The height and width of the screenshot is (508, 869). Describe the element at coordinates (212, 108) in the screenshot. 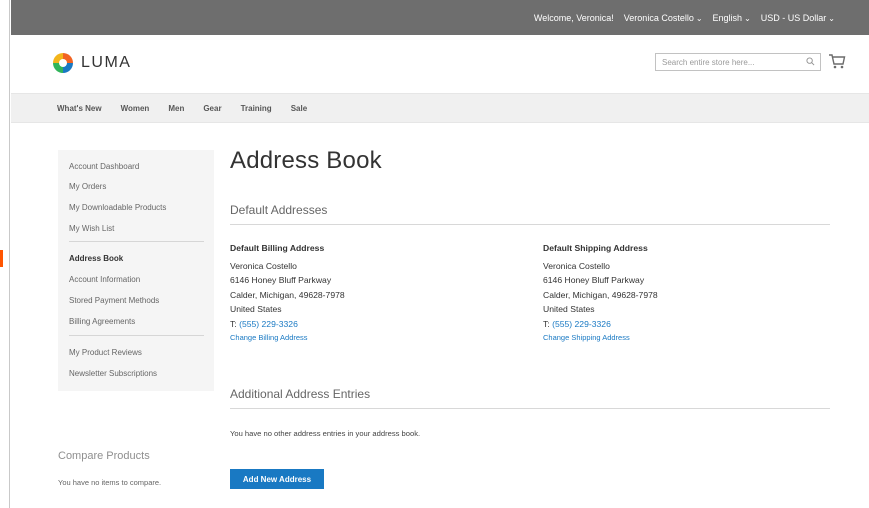

I see `nav-item-gear: Gear` at that location.